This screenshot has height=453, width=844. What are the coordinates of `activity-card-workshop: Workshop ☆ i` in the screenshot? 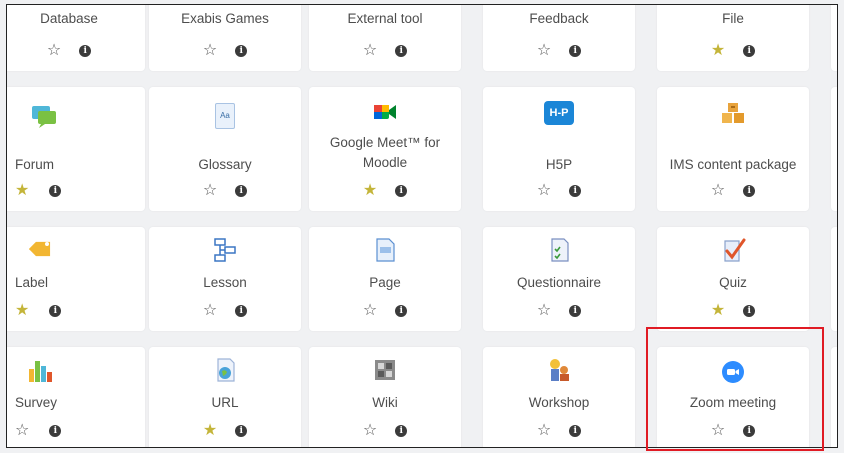 It's located at (559, 397).